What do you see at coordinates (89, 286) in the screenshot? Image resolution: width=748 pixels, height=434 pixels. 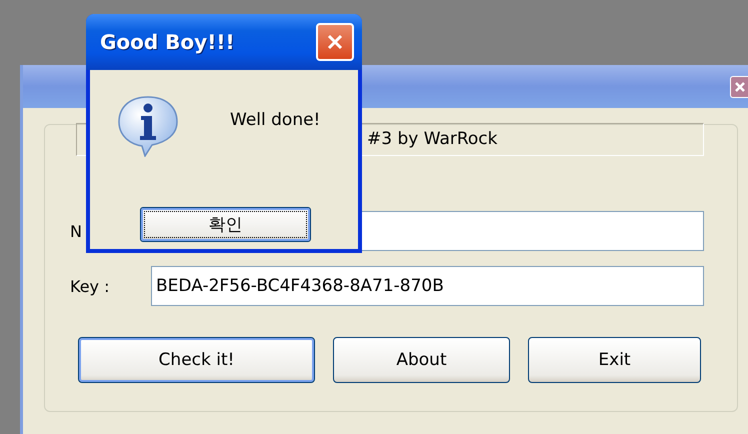 I see `field-label: Key :` at bounding box center [89, 286].